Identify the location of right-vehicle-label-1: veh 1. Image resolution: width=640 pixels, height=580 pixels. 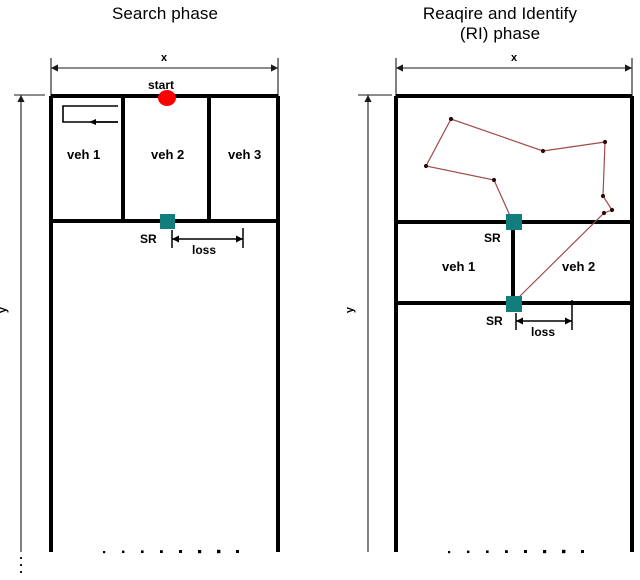
(459, 266).